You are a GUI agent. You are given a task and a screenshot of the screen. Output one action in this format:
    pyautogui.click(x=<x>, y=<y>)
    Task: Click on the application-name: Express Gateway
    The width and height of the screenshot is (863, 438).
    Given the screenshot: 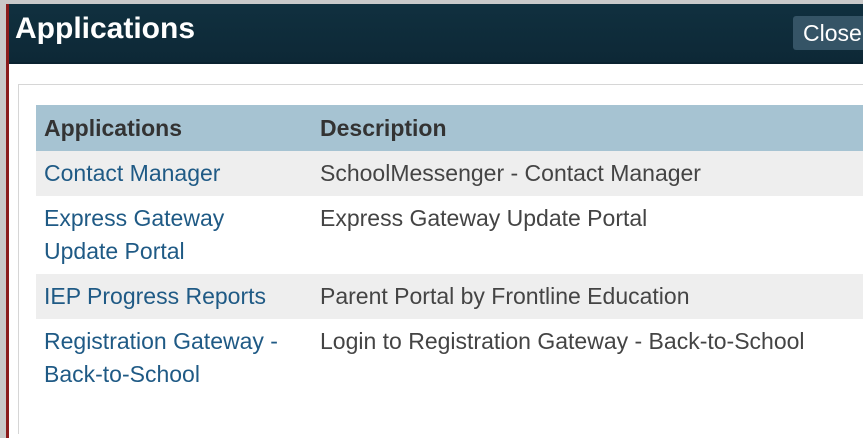 What is the action you would take?
    pyautogui.click(x=134, y=218)
    